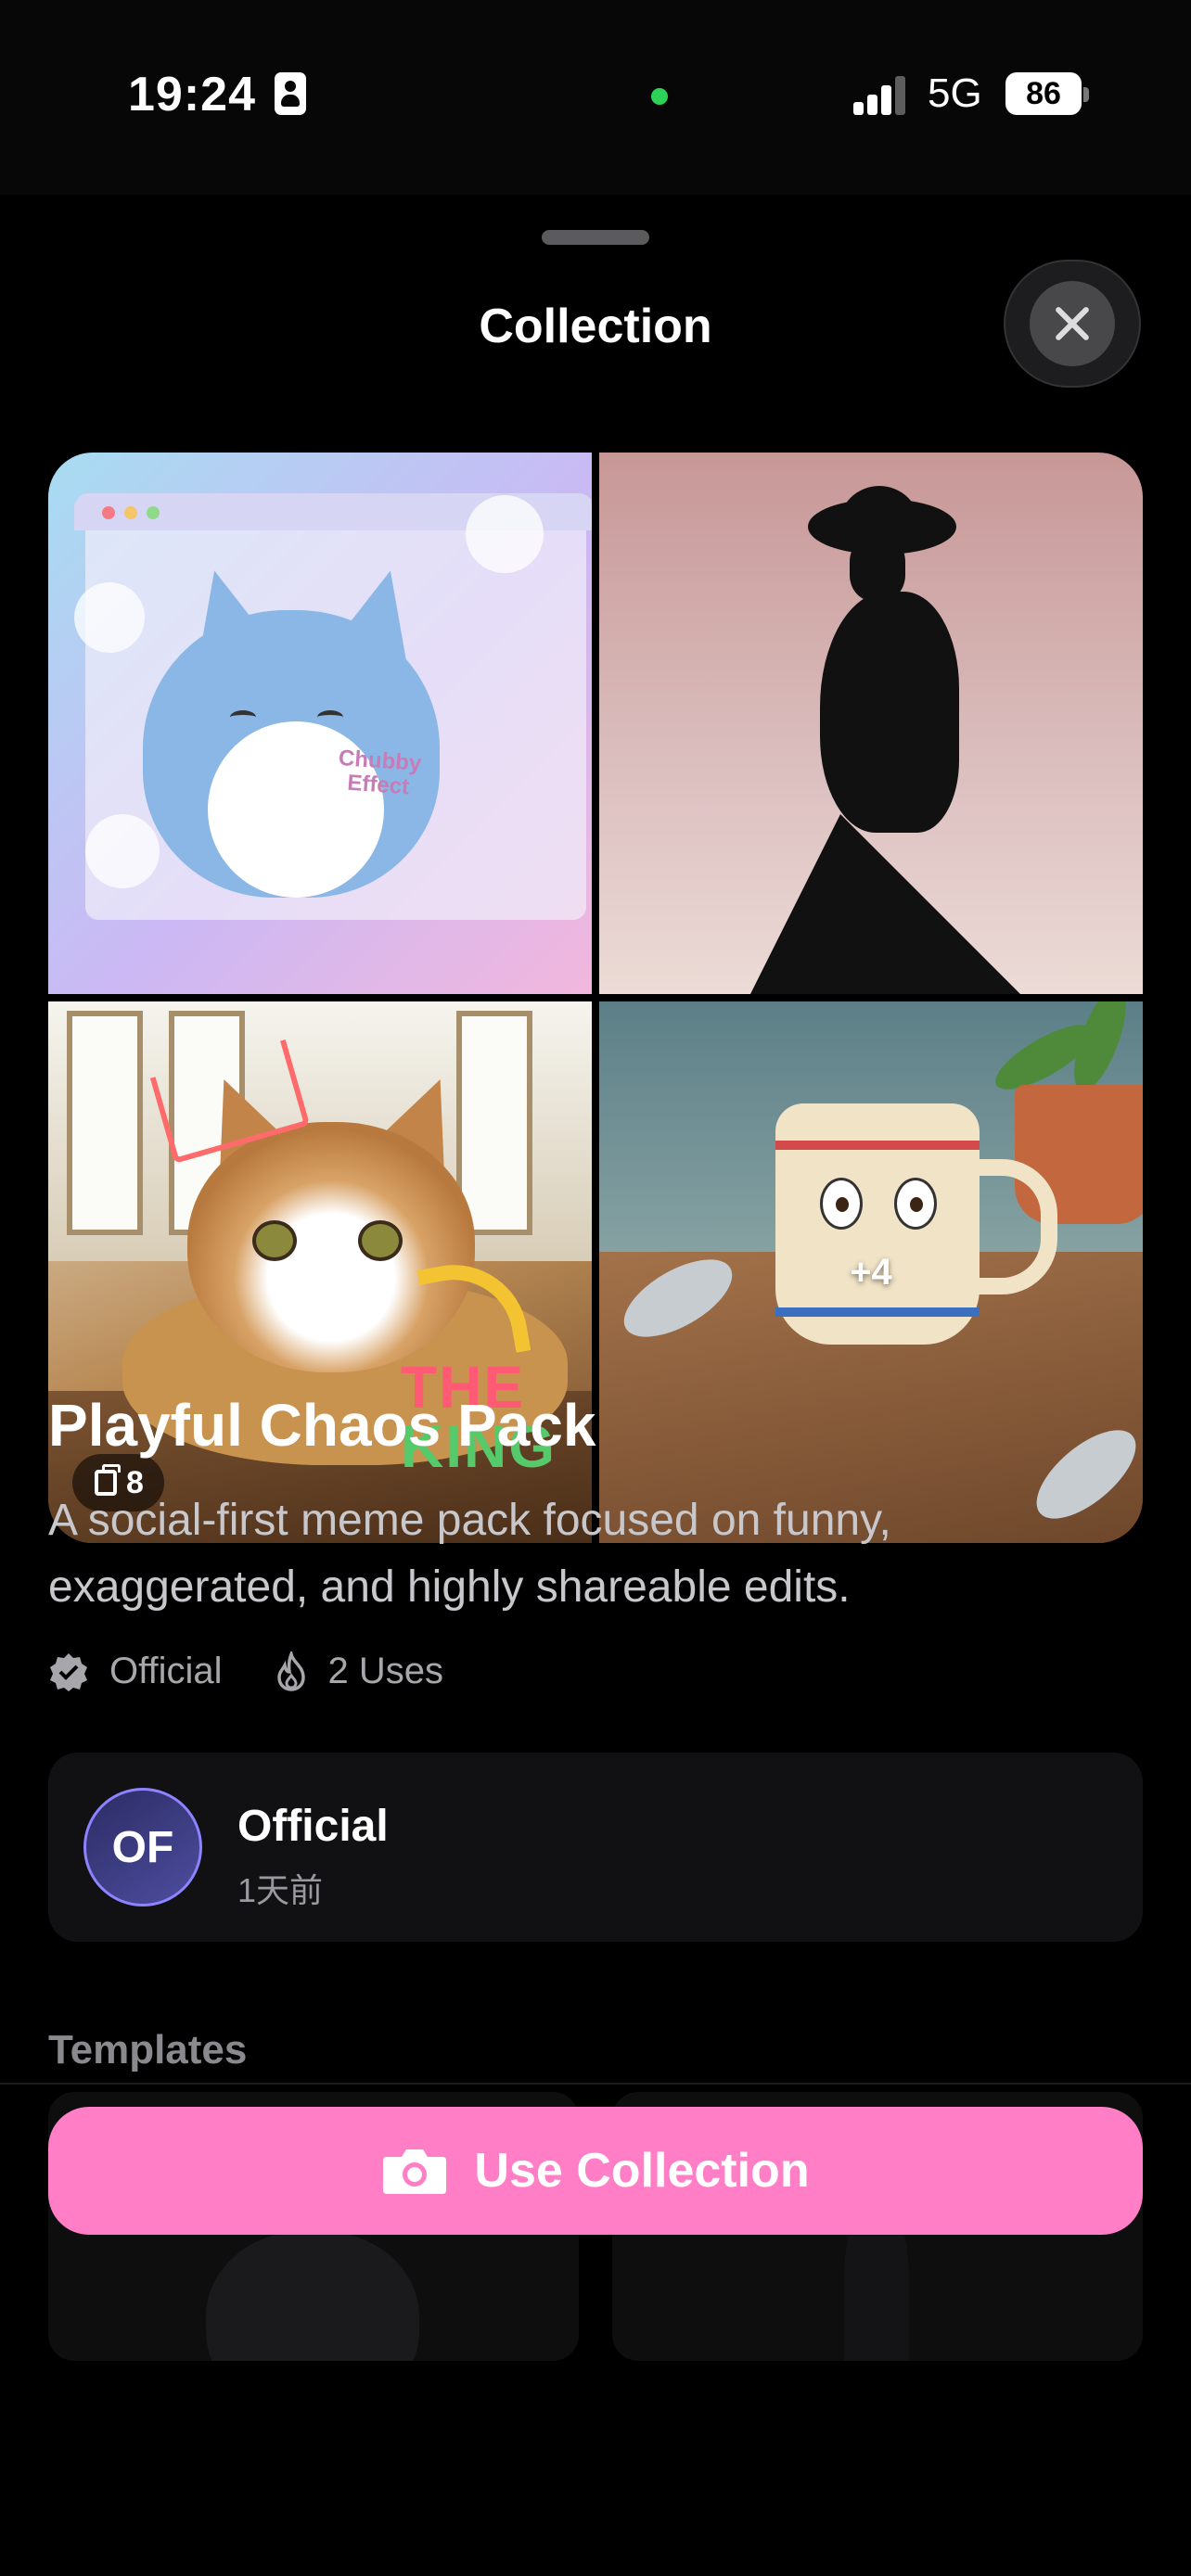 Image resolution: width=1191 pixels, height=2576 pixels. What do you see at coordinates (1043, 94) in the screenshot?
I see `battery-icon: 86` at bounding box center [1043, 94].